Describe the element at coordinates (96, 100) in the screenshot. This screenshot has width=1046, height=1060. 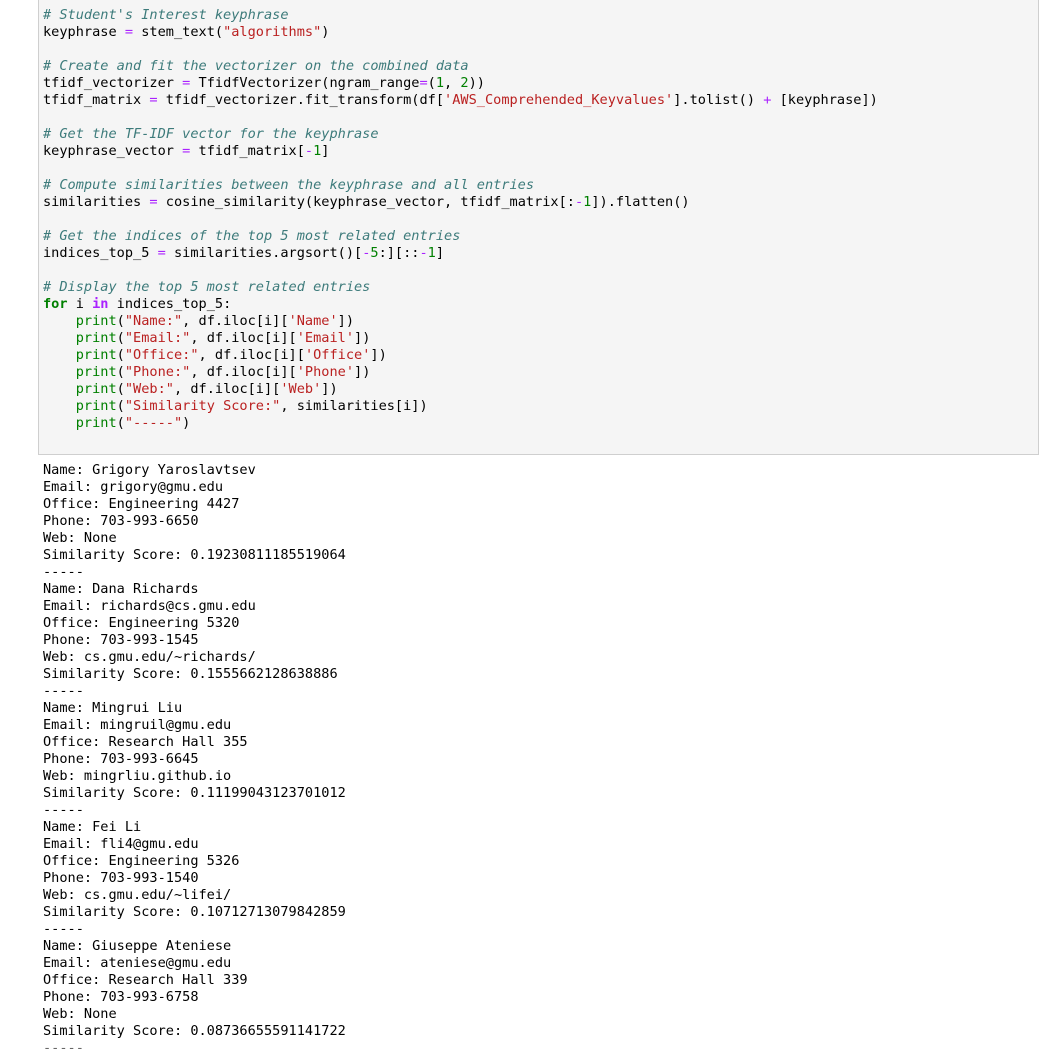
I see `code-token: tfidf_matrix` at that location.